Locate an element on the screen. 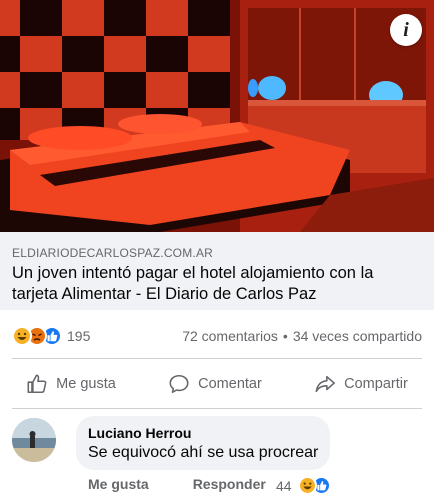 Image resolution: width=434 pixels, height=500 pixels. share-button: Compartir is located at coordinates (361, 384).